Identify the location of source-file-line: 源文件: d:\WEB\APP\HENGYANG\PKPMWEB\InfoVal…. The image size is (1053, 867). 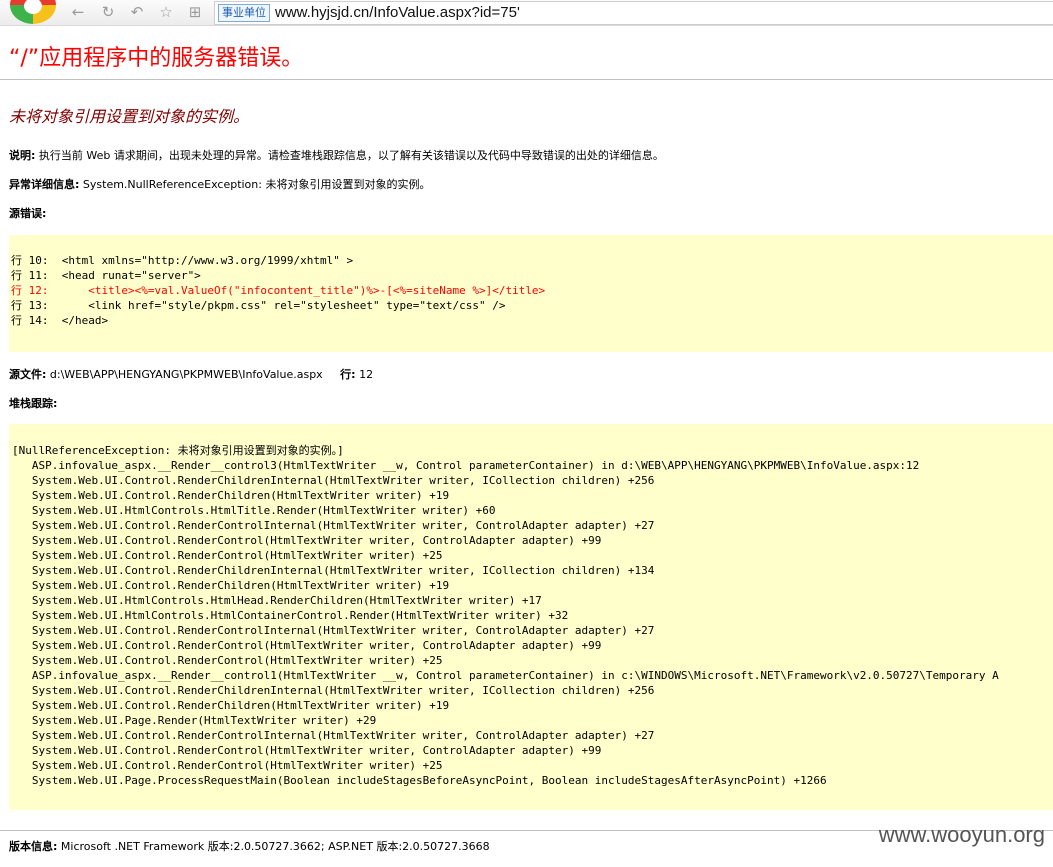
(191, 374).